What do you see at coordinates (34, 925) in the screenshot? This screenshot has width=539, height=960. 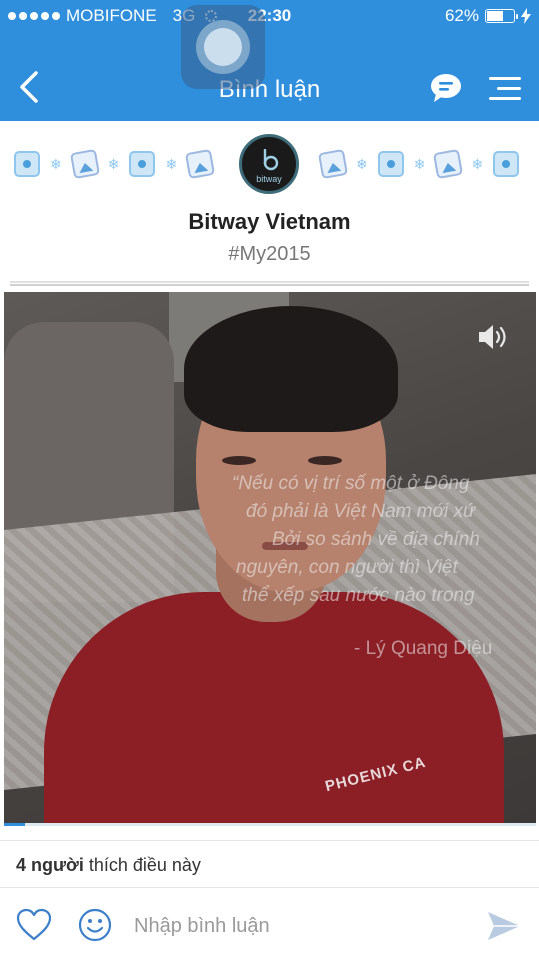 I see `like-heart-icon` at bounding box center [34, 925].